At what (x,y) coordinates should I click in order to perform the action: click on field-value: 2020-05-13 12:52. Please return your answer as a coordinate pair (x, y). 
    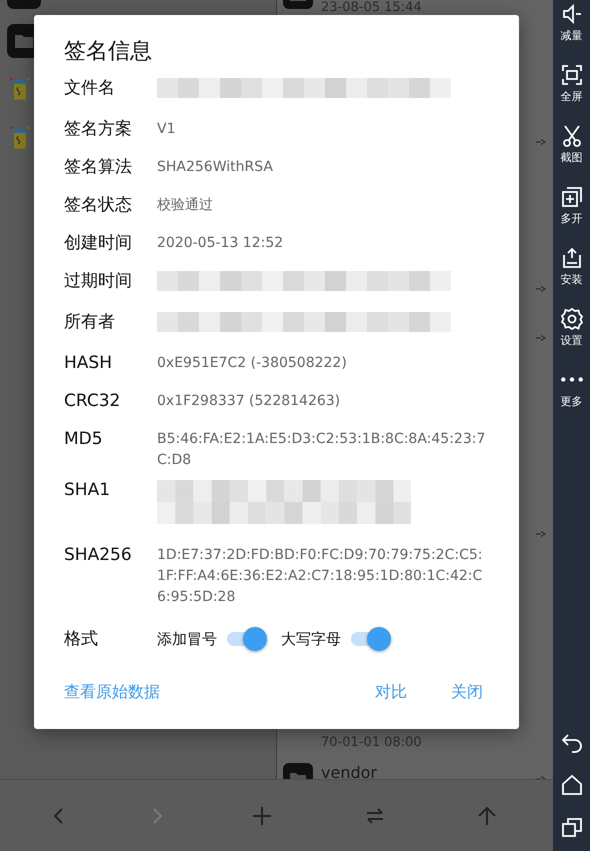
    Looking at the image, I should click on (220, 243).